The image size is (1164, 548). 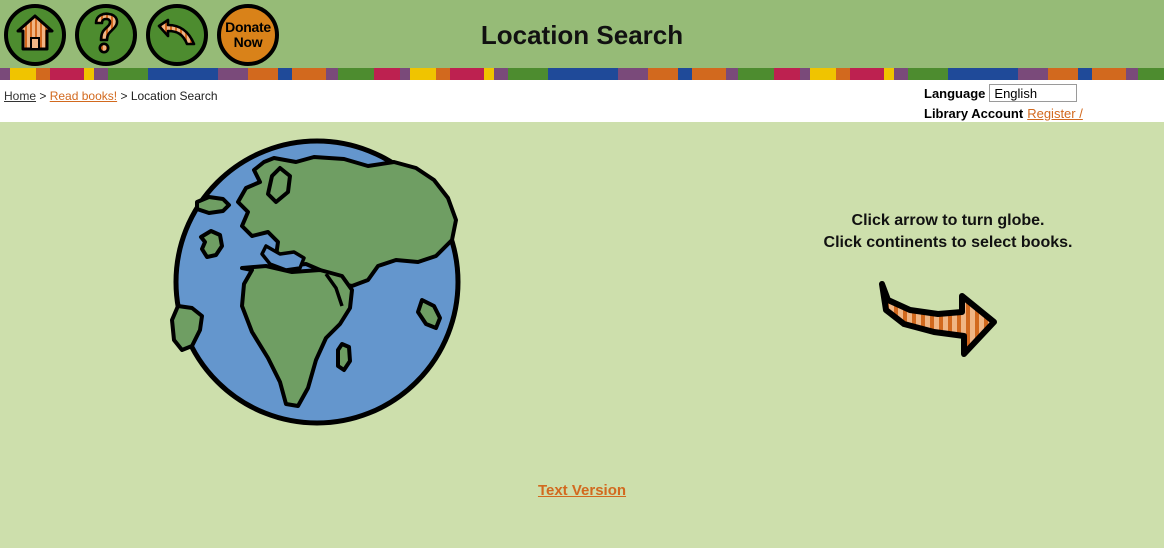 I want to click on house-icon, so click(x=35, y=35).